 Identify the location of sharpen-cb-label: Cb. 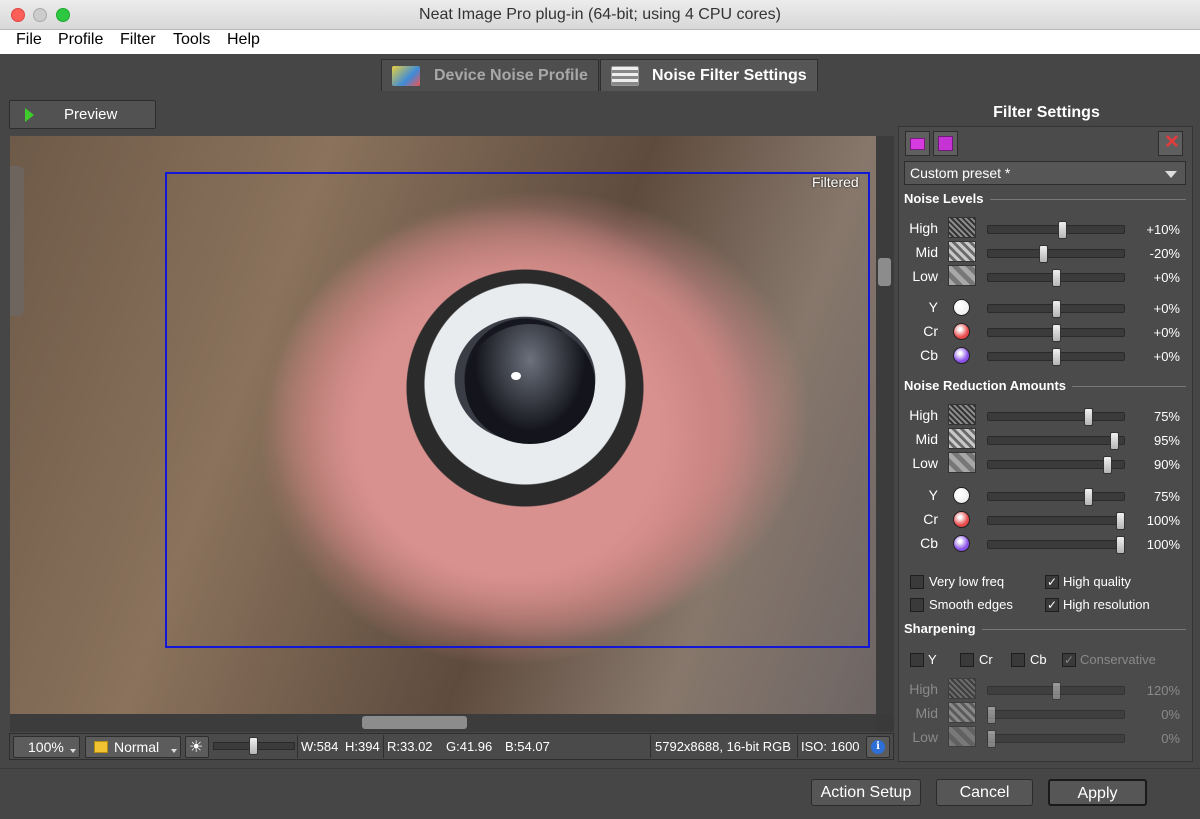
(1038, 659).